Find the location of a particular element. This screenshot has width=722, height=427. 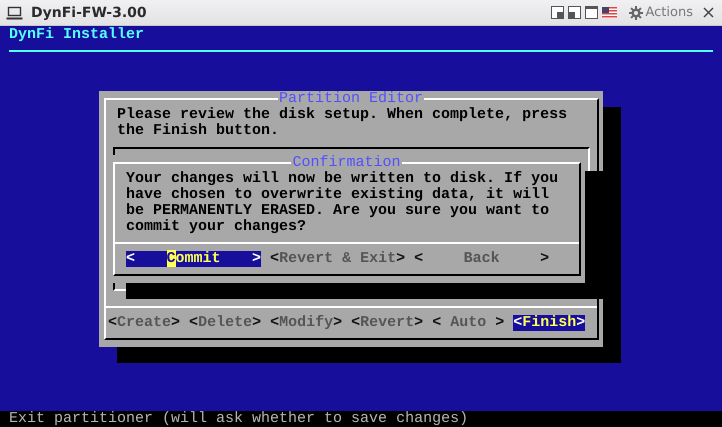

flag-icon is located at coordinates (609, 12).